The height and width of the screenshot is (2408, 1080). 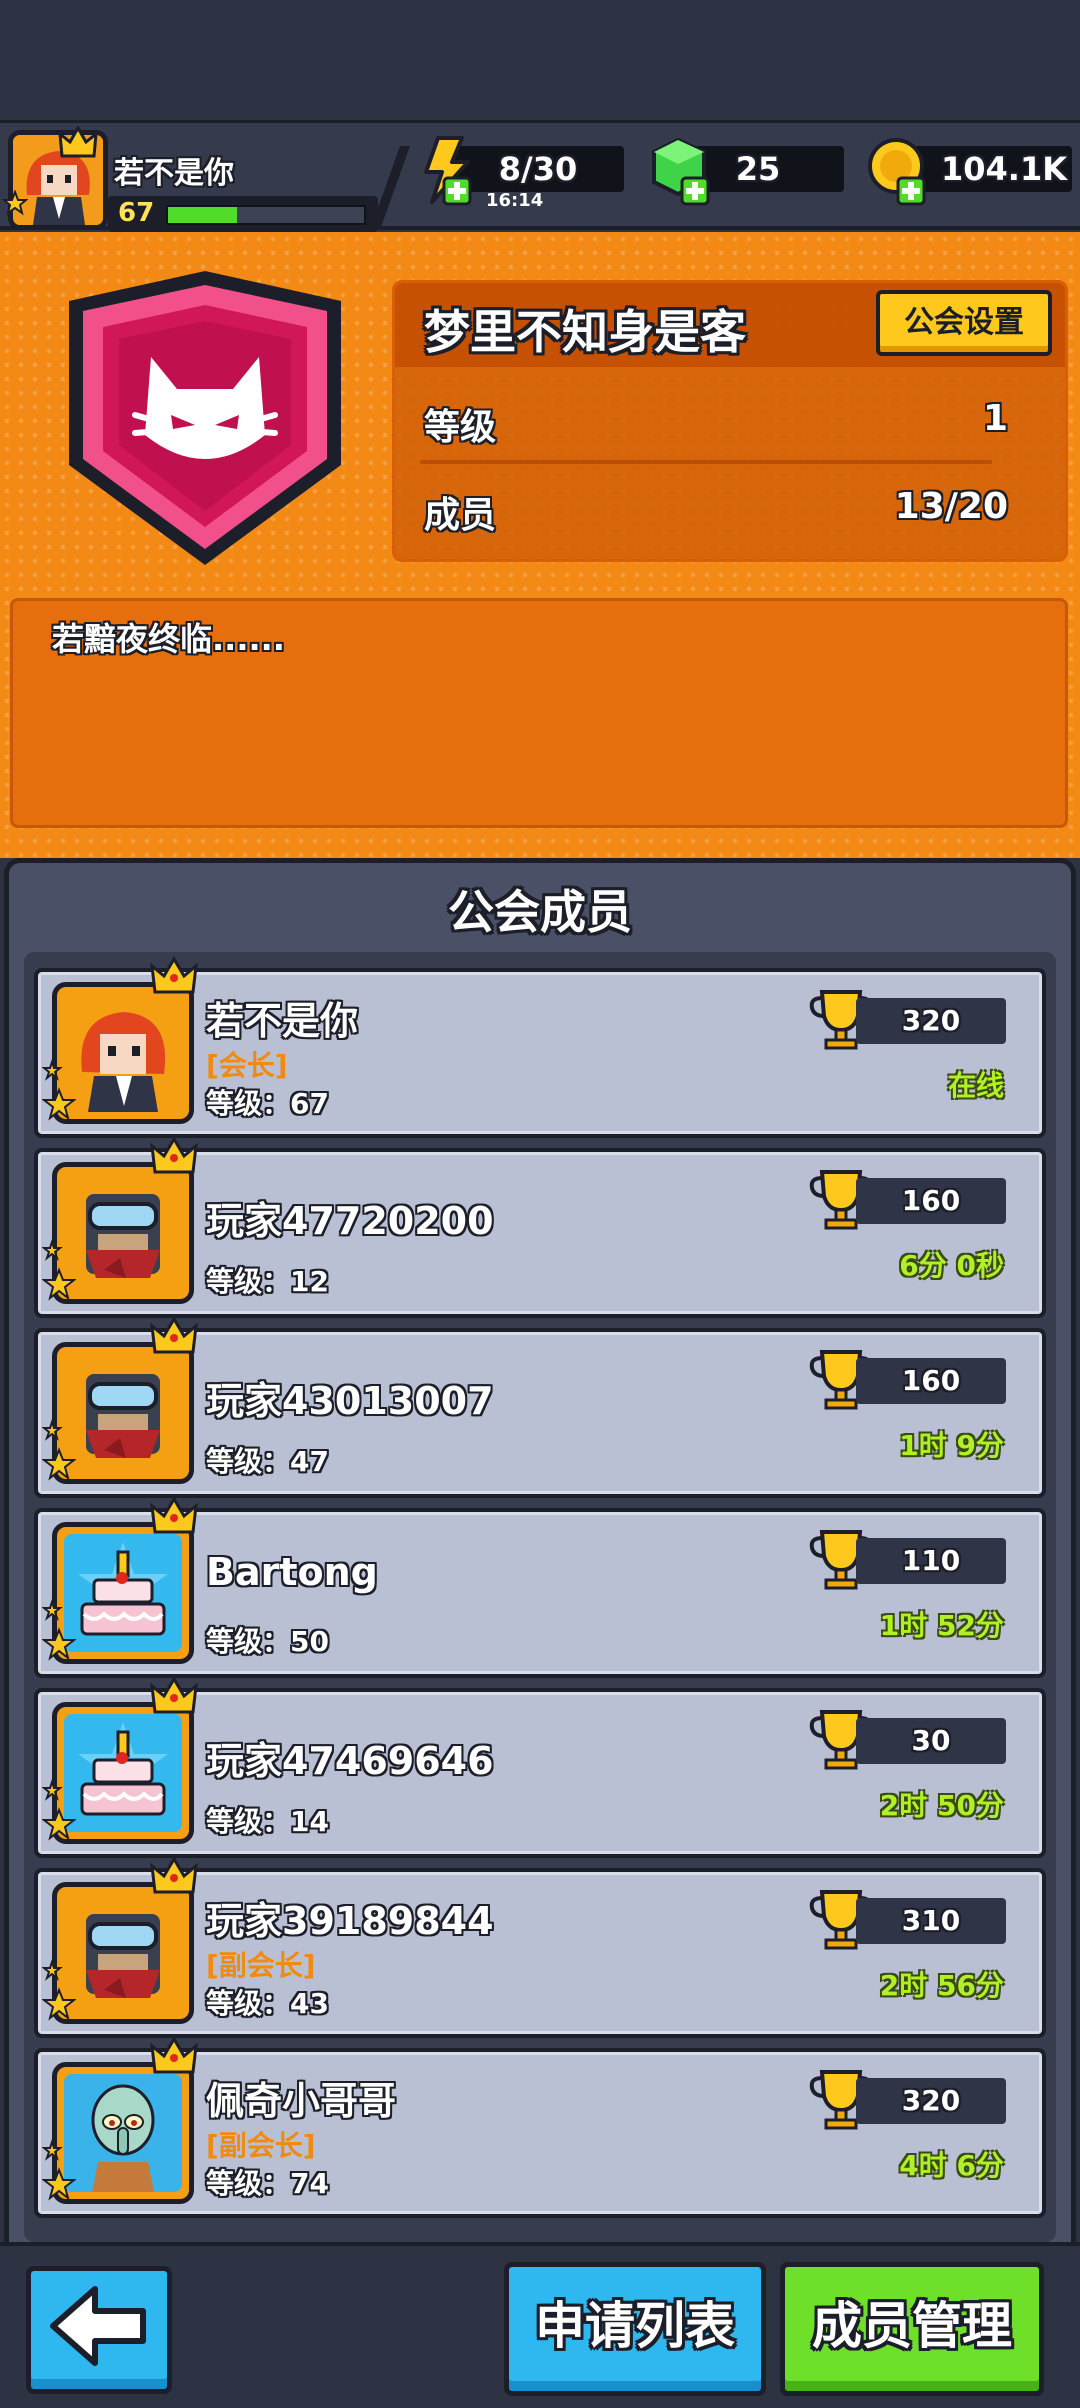 What do you see at coordinates (447, 171) in the screenshot?
I see `lightning-icon` at bounding box center [447, 171].